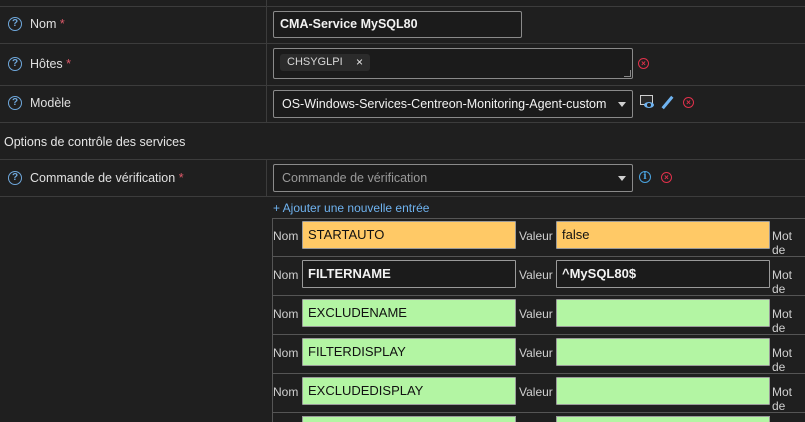  I want to click on modele-label: Modèle, so click(50, 103).